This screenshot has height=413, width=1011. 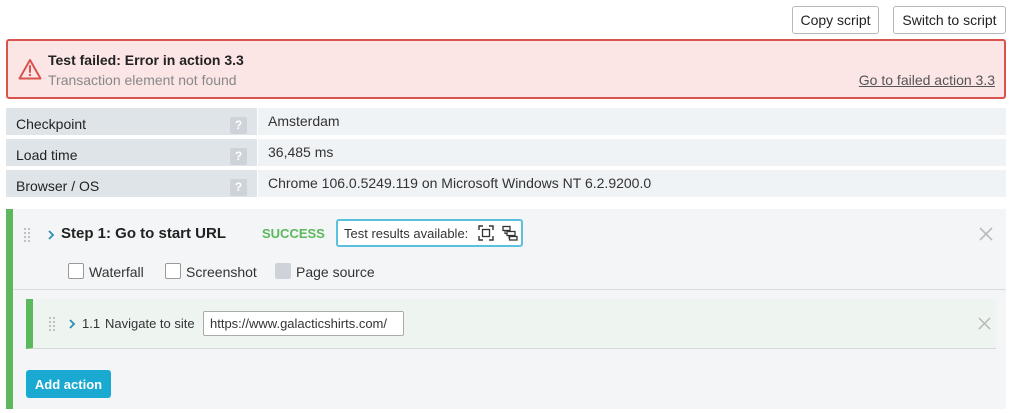 What do you see at coordinates (131, 183) in the screenshot?
I see `info-label: Browser / OS` at bounding box center [131, 183].